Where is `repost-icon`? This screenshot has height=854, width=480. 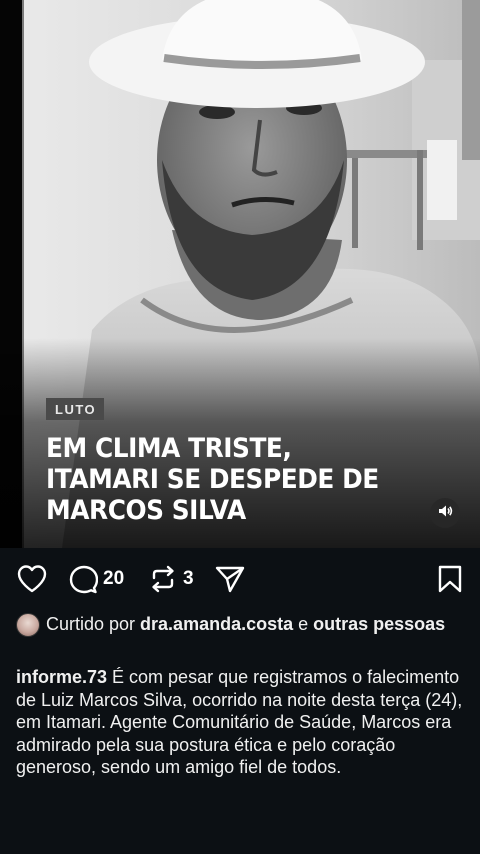 repost-icon is located at coordinates (163, 579).